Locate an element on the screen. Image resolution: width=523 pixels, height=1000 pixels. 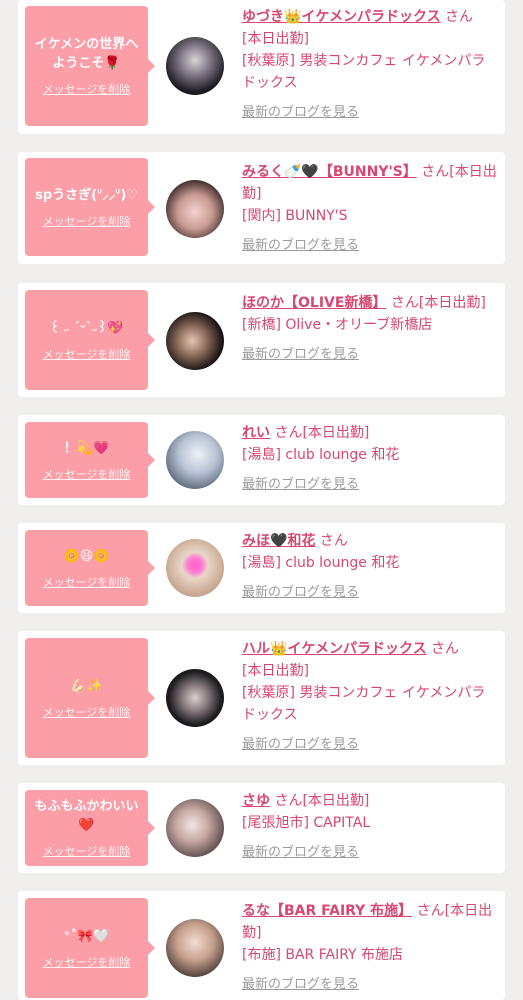
message-text: 🌼😆🌼 is located at coordinates (86, 556).